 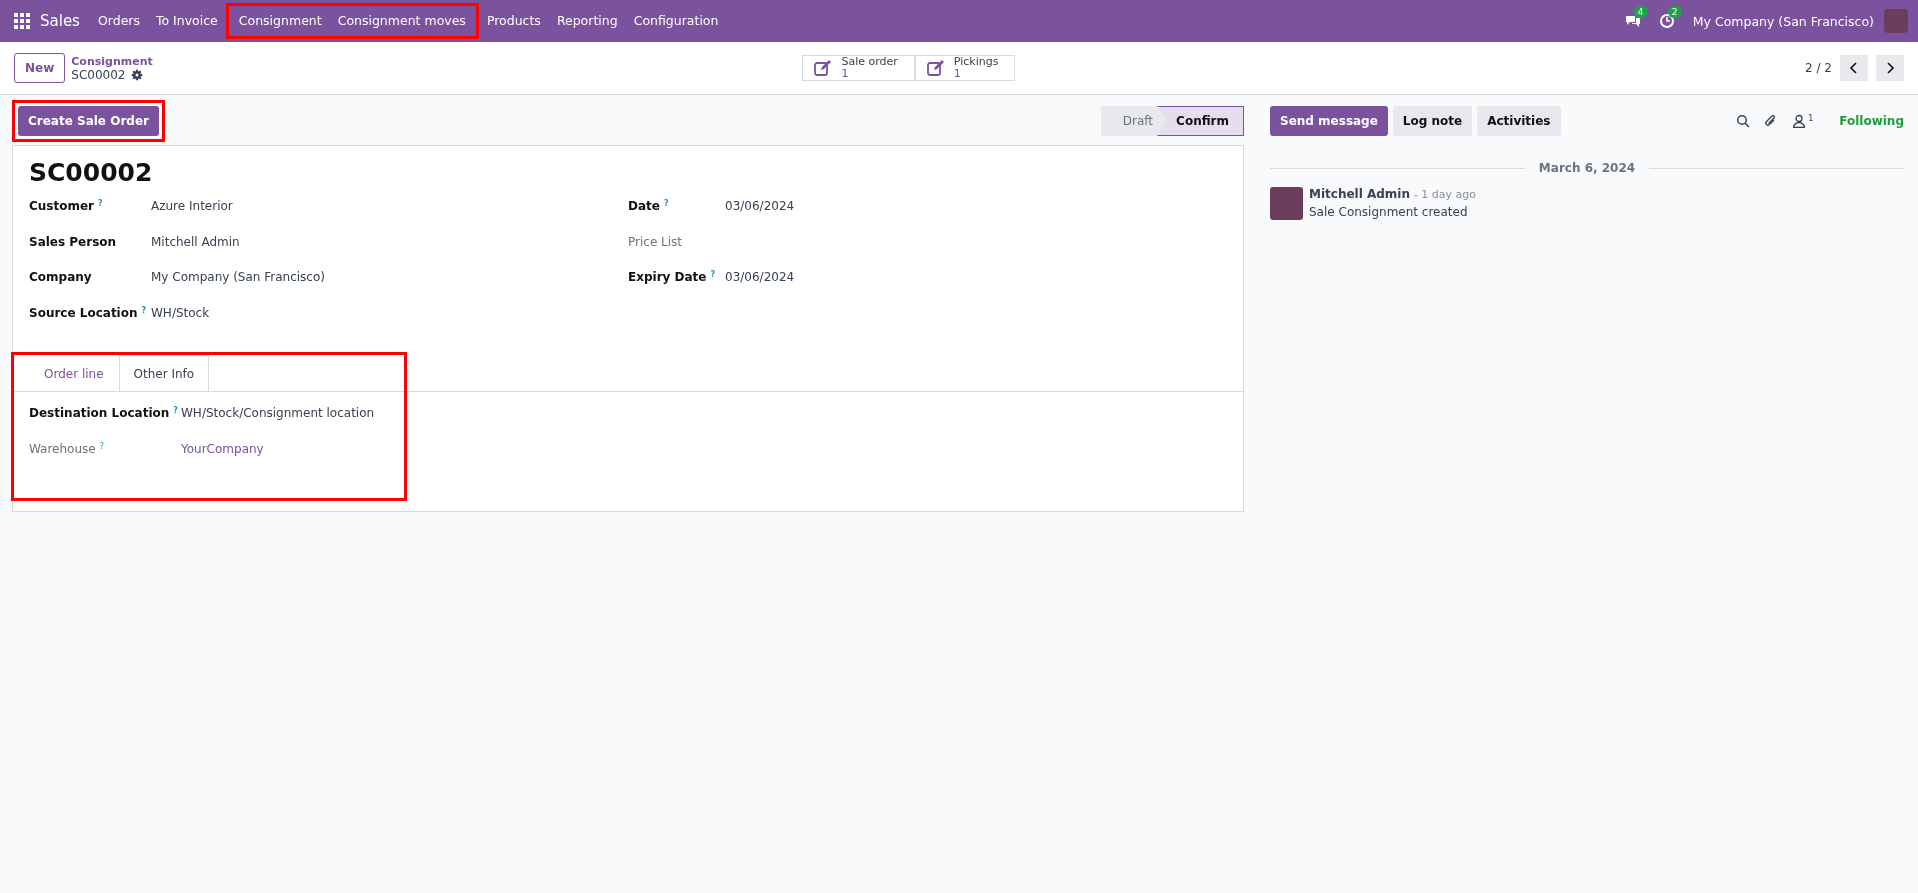 I want to click on field-value: Mitchell Admin, so click(x=195, y=241).